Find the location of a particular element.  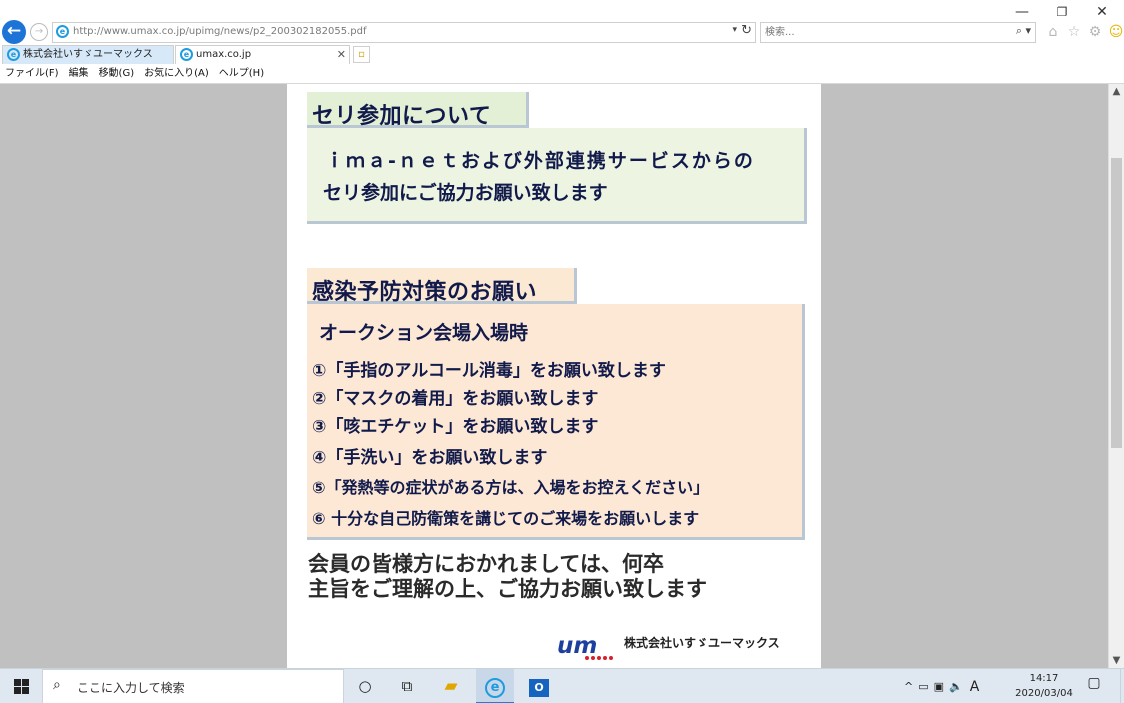

windows-logo-icon is located at coordinates (21, 686).